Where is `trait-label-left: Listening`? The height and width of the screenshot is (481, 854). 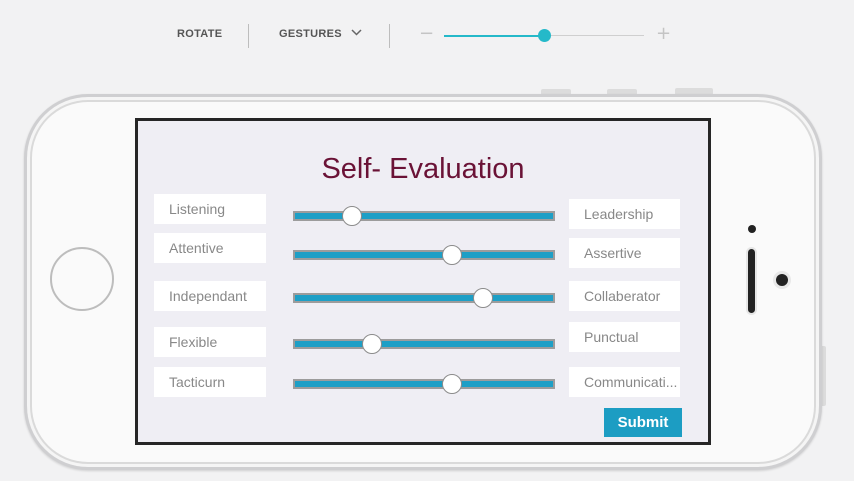
trait-label-left: Listening is located at coordinates (210, 209).